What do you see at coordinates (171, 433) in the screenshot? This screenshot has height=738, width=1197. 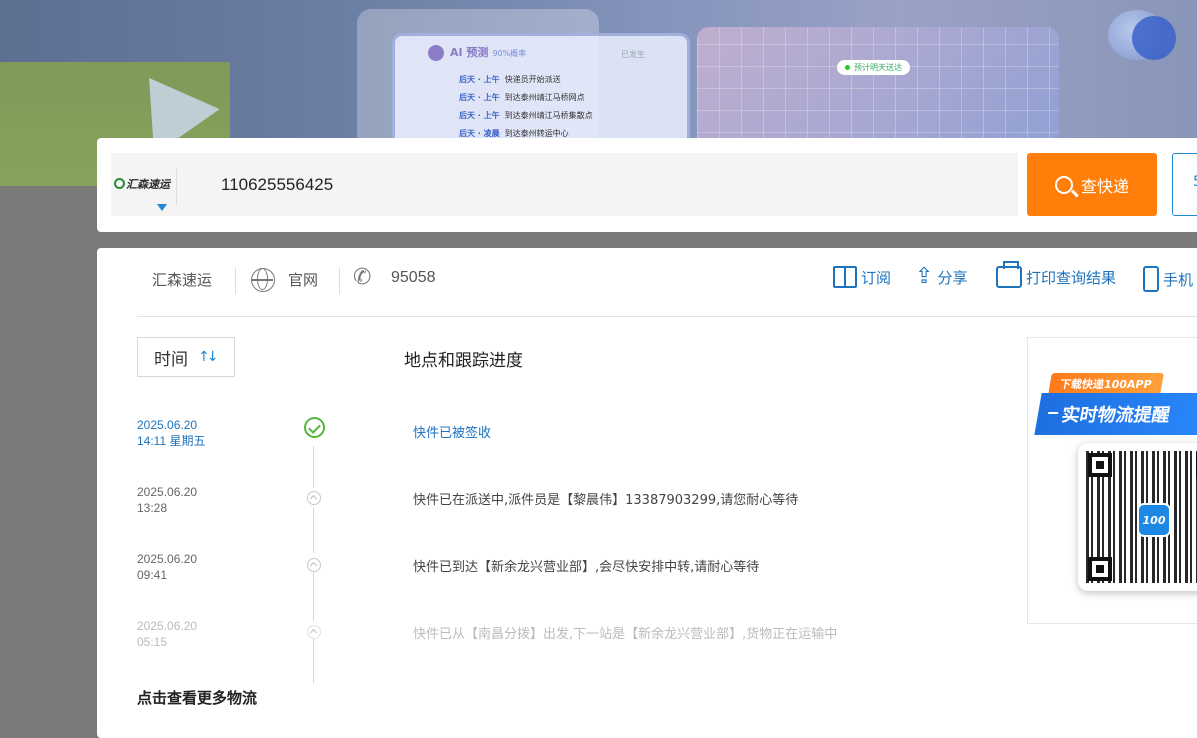 I see `event-datetime: 2025.06.20 14:11 星期五` at bounding box center [171, 433].